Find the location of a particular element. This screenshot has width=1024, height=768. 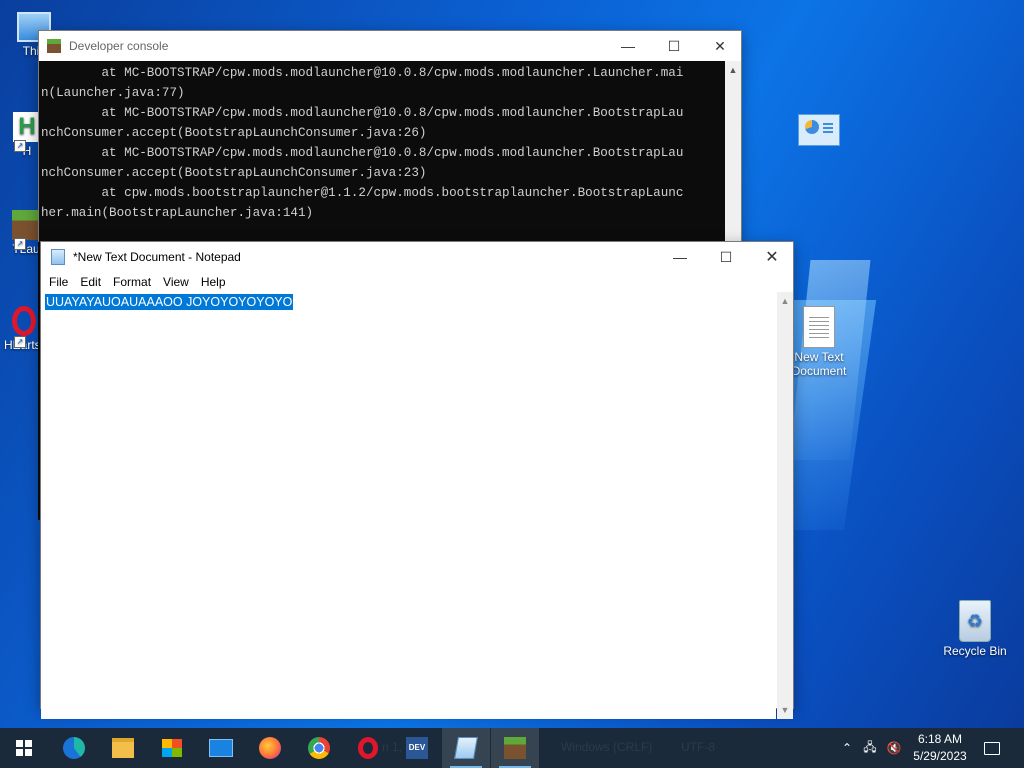

folder-icon is located at coordinates (123, 748).